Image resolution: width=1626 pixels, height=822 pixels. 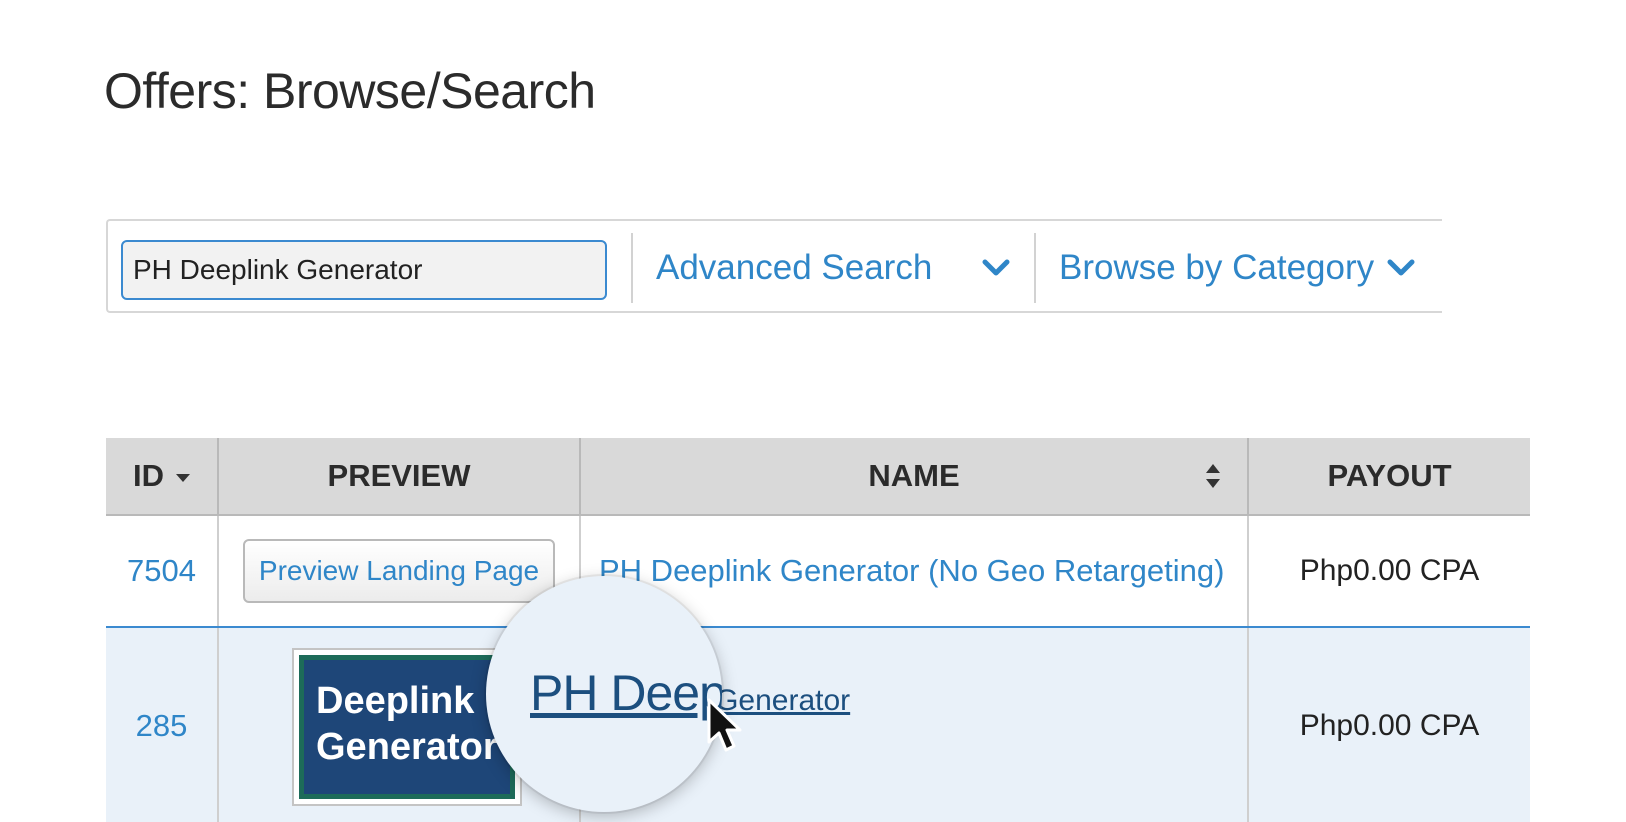 I want to click on browse-category-label: Browse by Category, so click(x=1217, y=267).